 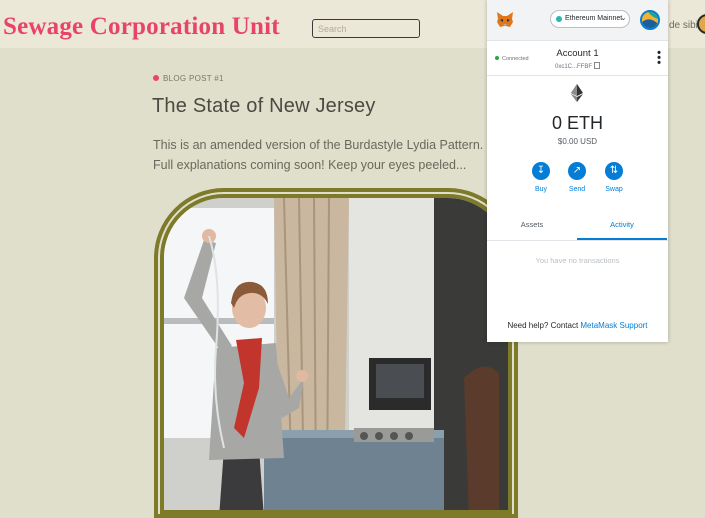 I want to click on usd-balance: $0.00 USD, so click(x=577, y=141).